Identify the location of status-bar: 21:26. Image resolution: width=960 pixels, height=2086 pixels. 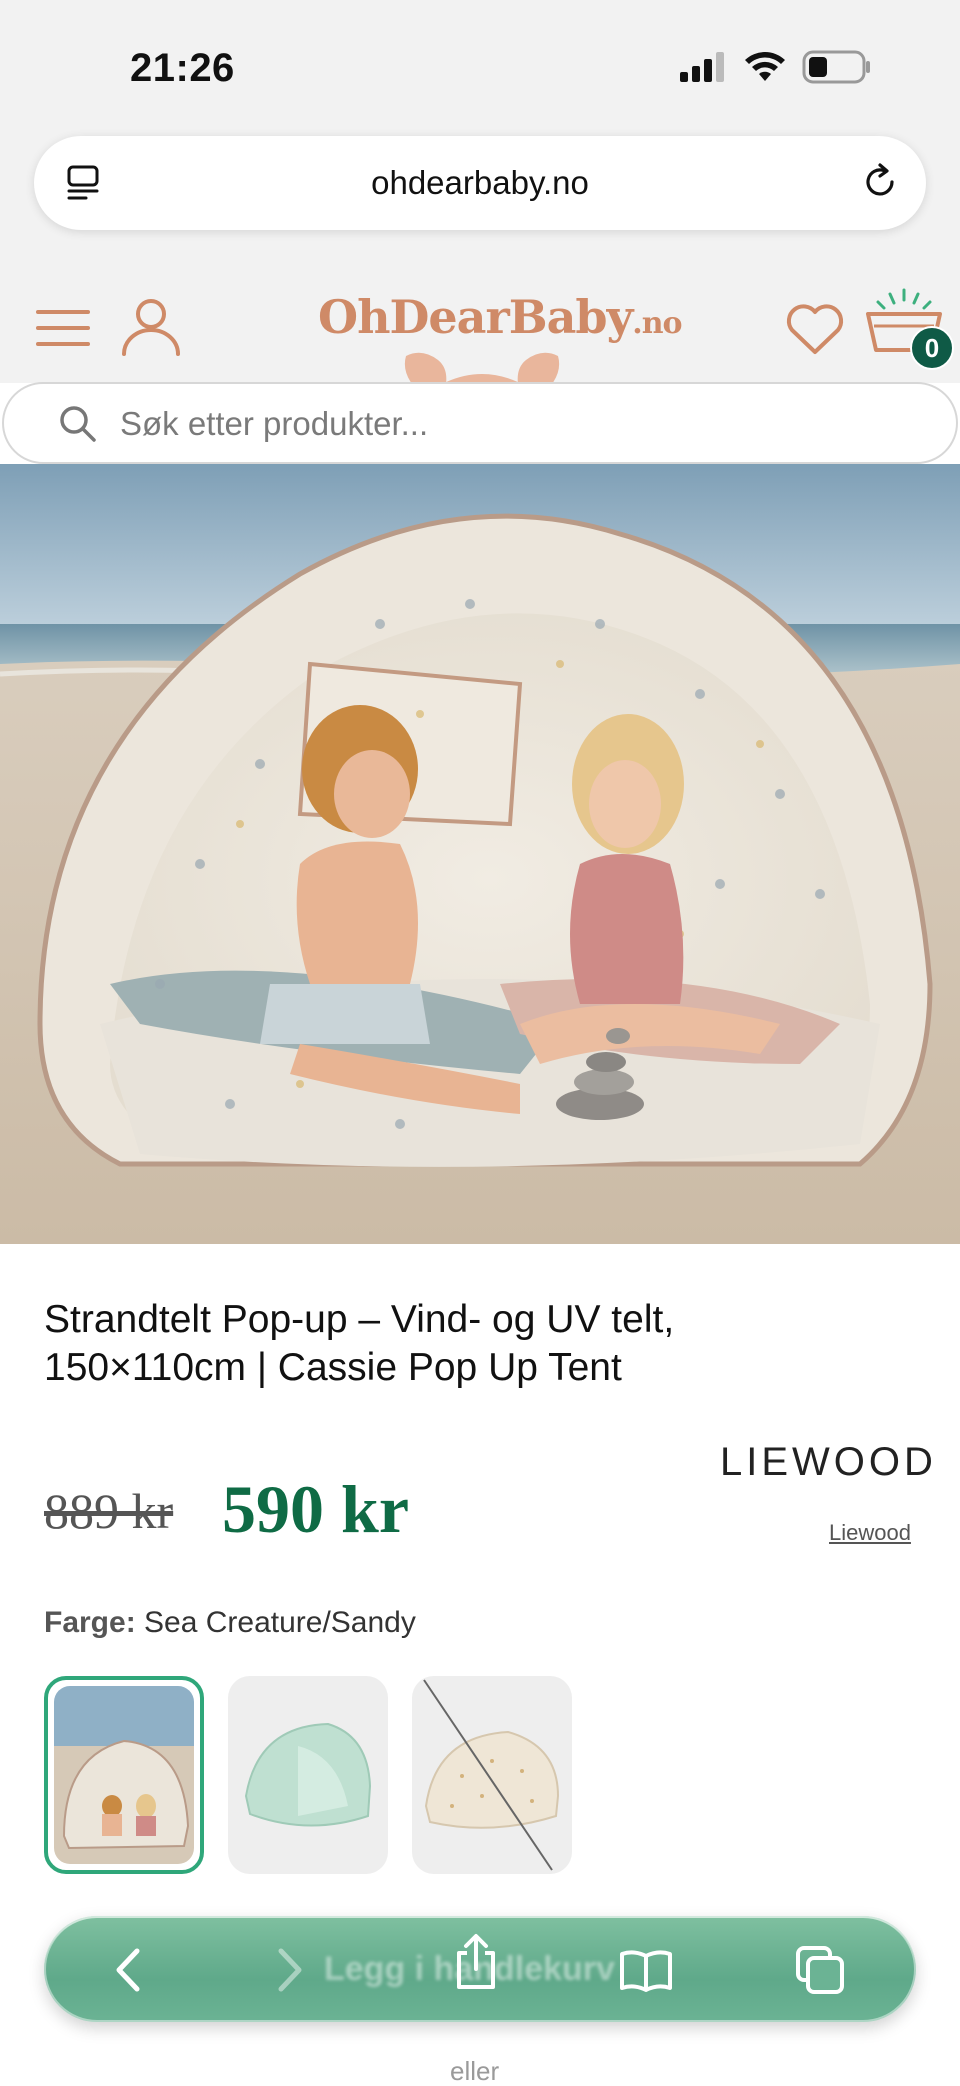
(480, 65).